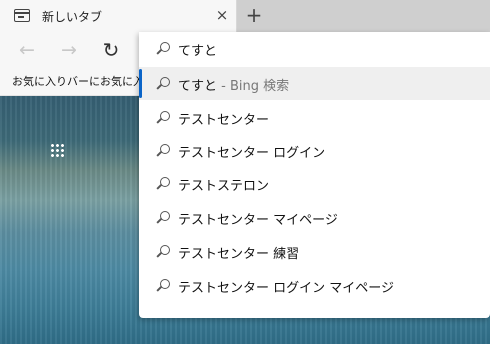 The height and width of the screenshot is (344, 490). What do you see at coordinates (111, 50) in the screenshot?
I see `reload-button: ↻` at bounding box center [111, 50].